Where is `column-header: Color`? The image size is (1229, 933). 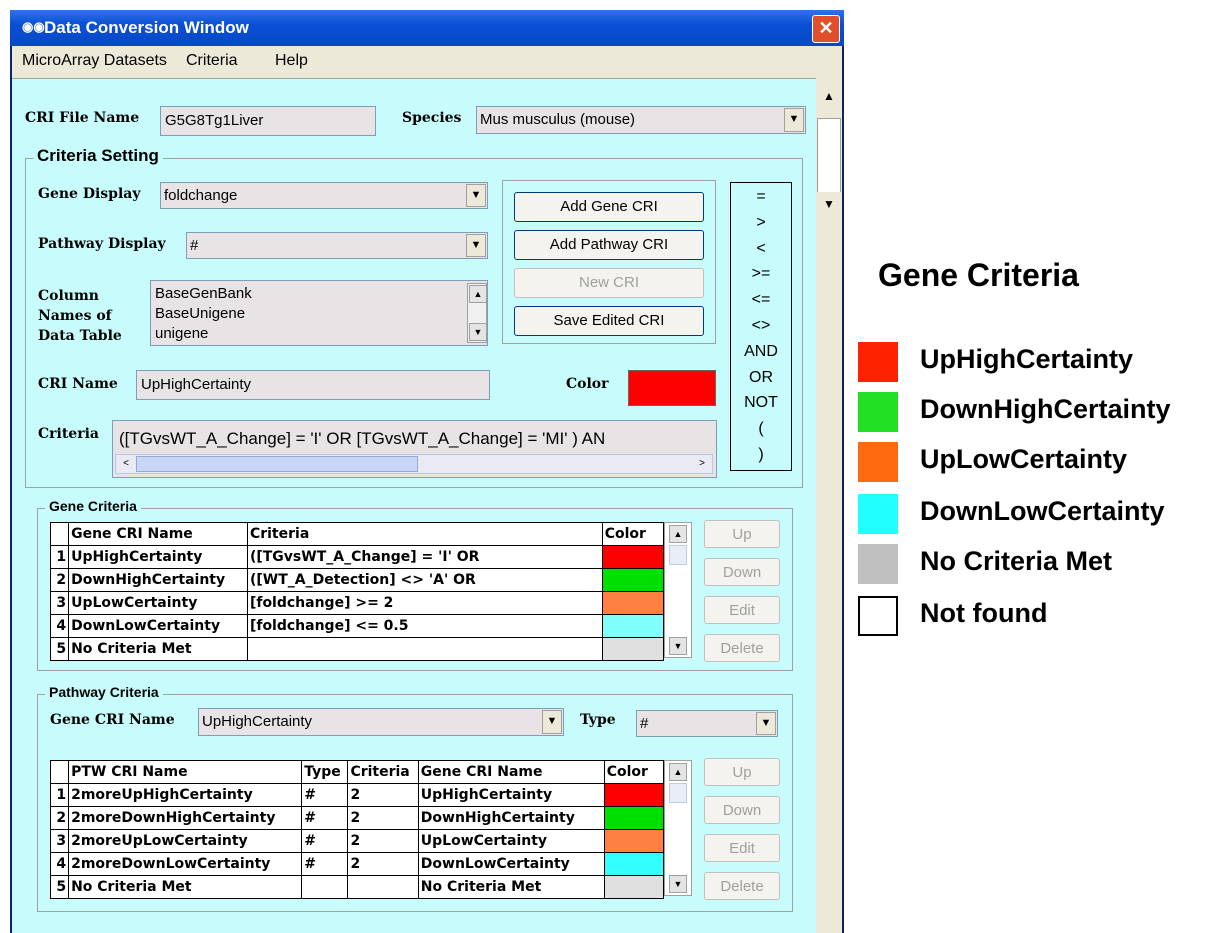 column-header: Color is located at coordinates (634, 772).